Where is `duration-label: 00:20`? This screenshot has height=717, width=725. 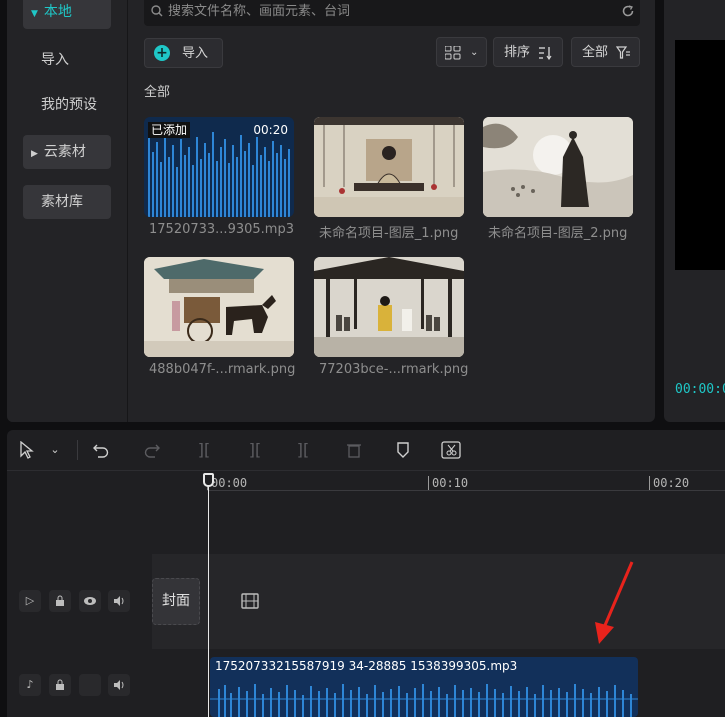 duration-label: 00:20 is located at coordinates (270, 130).